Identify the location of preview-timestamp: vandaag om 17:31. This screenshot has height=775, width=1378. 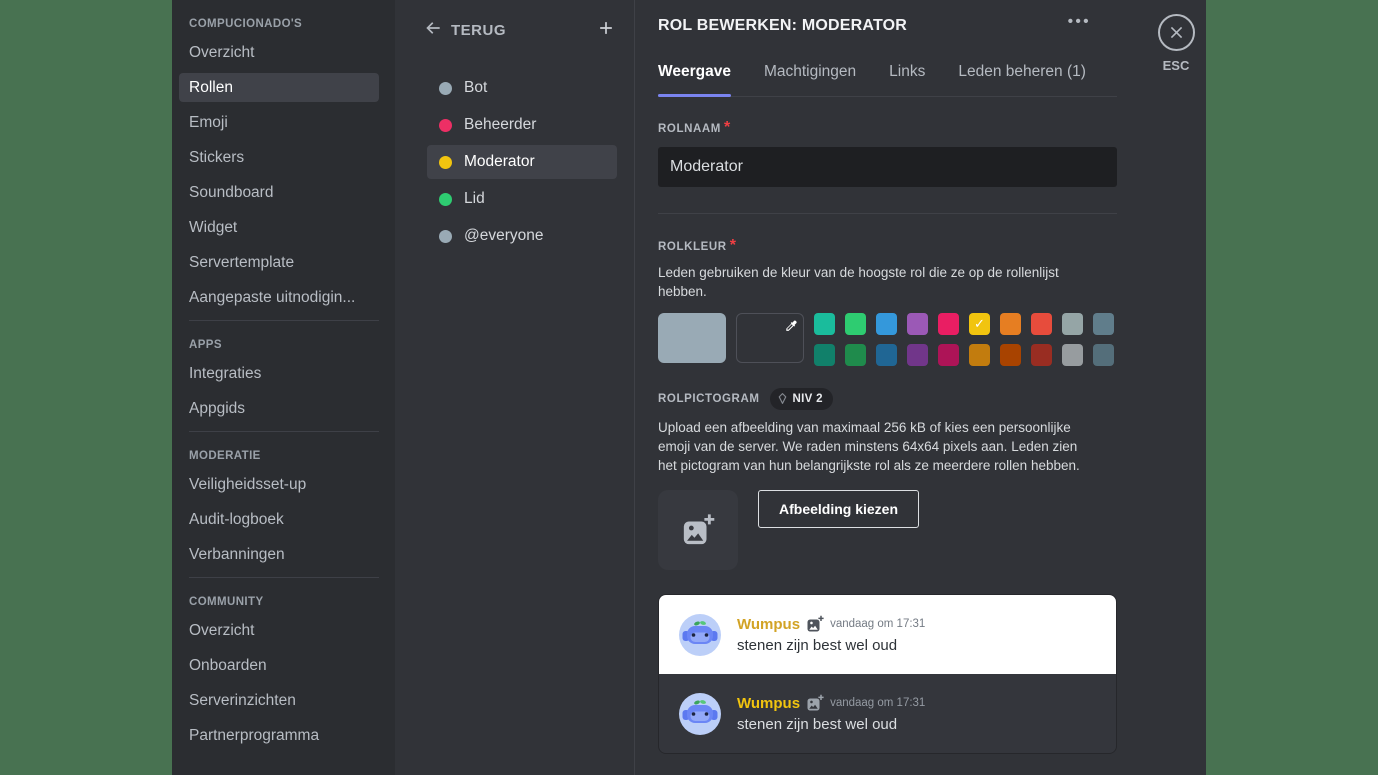
(878, 703).